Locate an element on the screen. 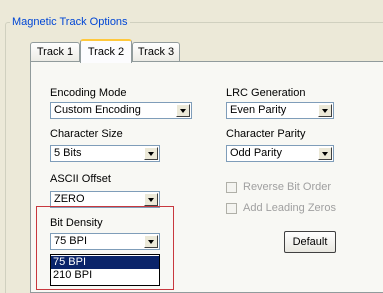 This screenshot has width=383, height=293. character-parity-select: Odd Parity is located at coordinates (280, 153).